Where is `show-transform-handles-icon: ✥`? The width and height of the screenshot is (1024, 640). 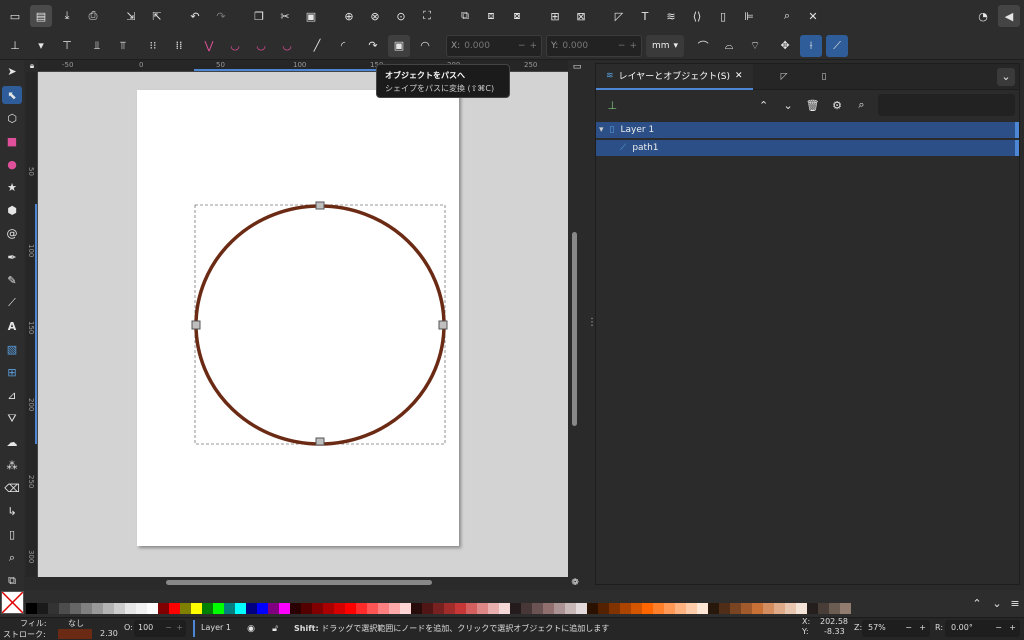
show-transform-handles-icon: ✥ is located at coordinates (785, 46).